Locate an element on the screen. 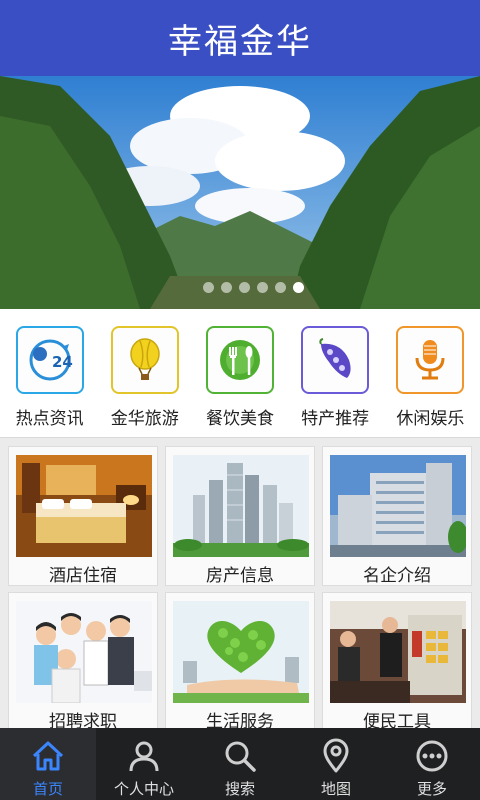 The image size is (480, 800). home-icon is located at coordinates (48, 756).